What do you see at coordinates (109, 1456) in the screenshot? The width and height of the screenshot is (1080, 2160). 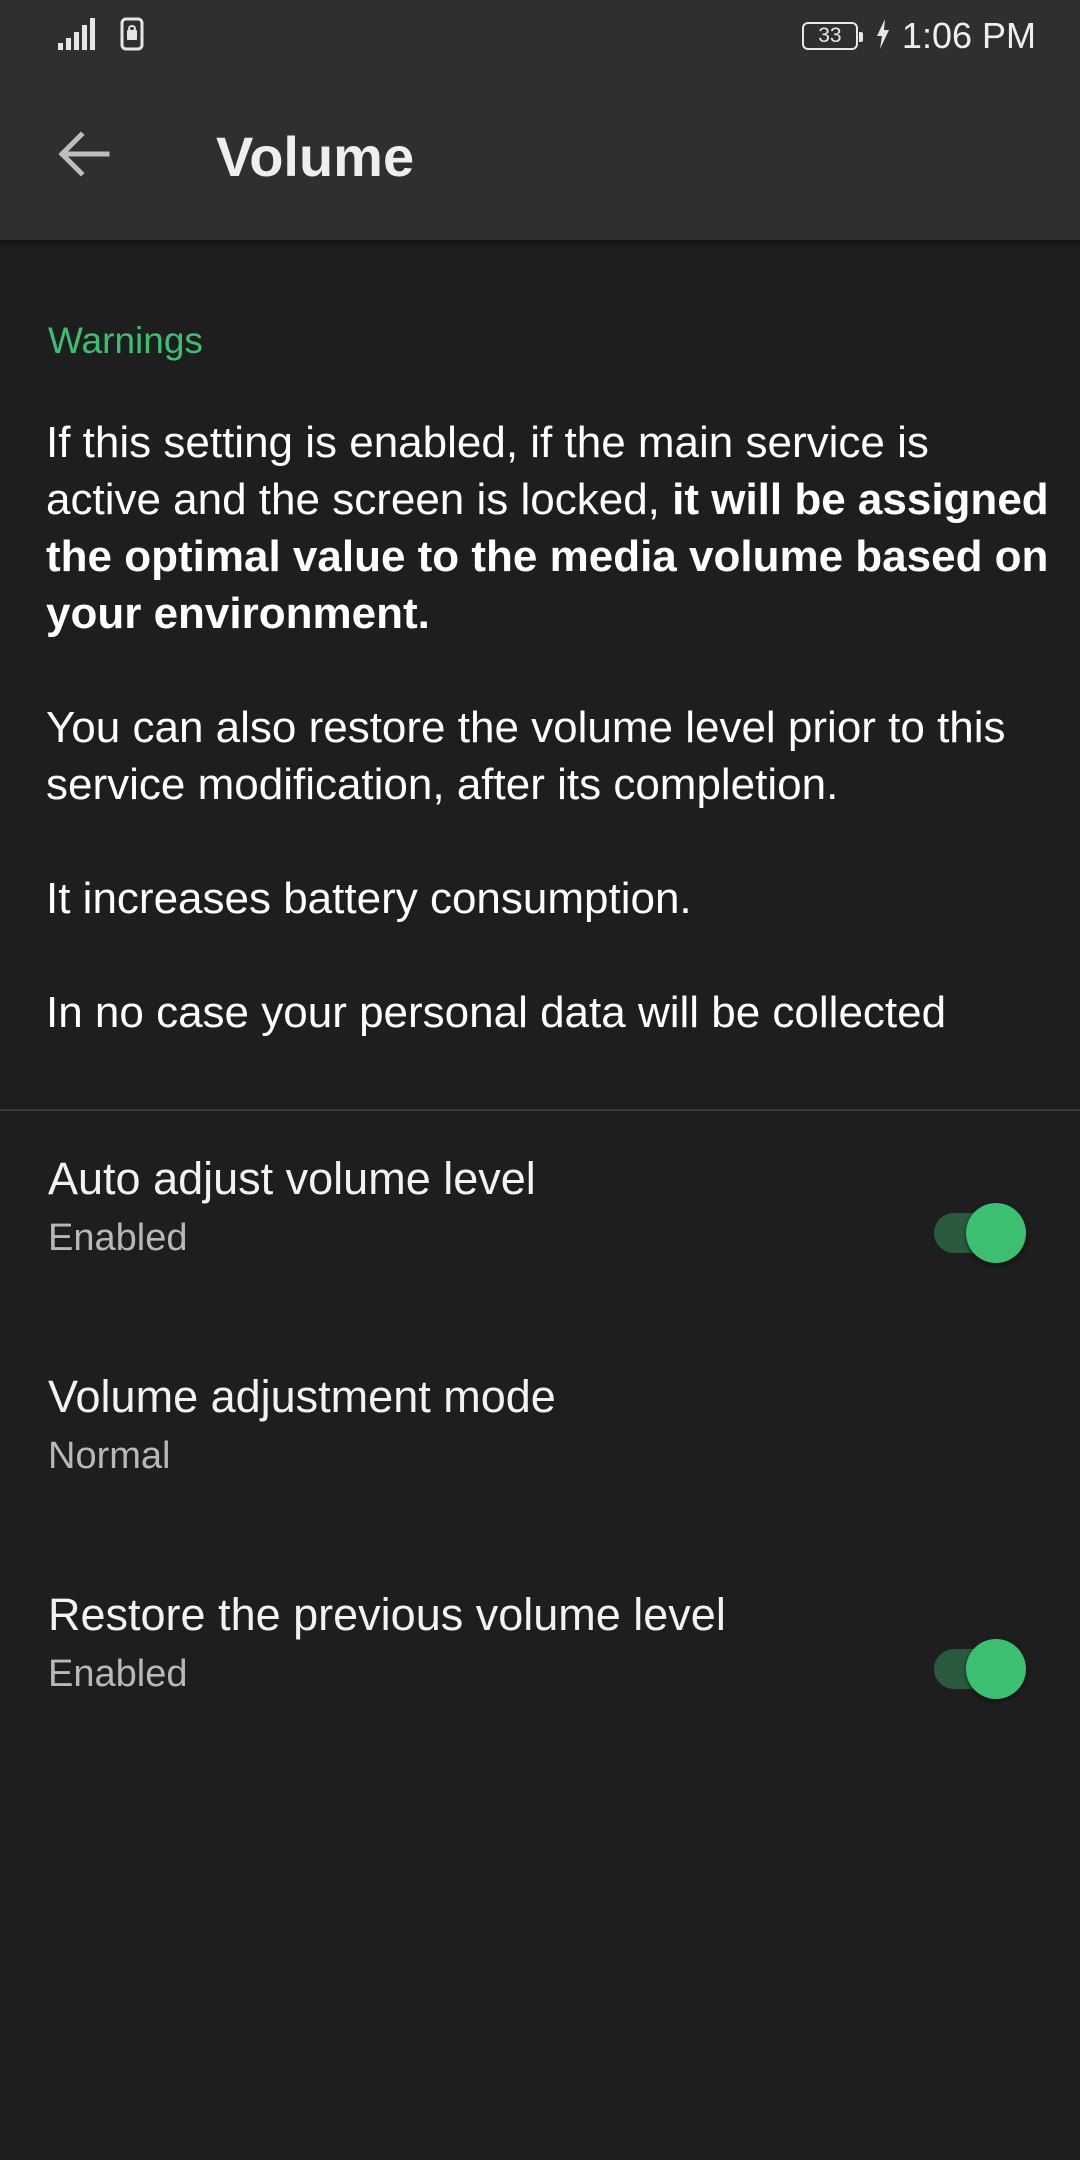 I see `pref-summary: Normal` at bounding box center [109, 1456].